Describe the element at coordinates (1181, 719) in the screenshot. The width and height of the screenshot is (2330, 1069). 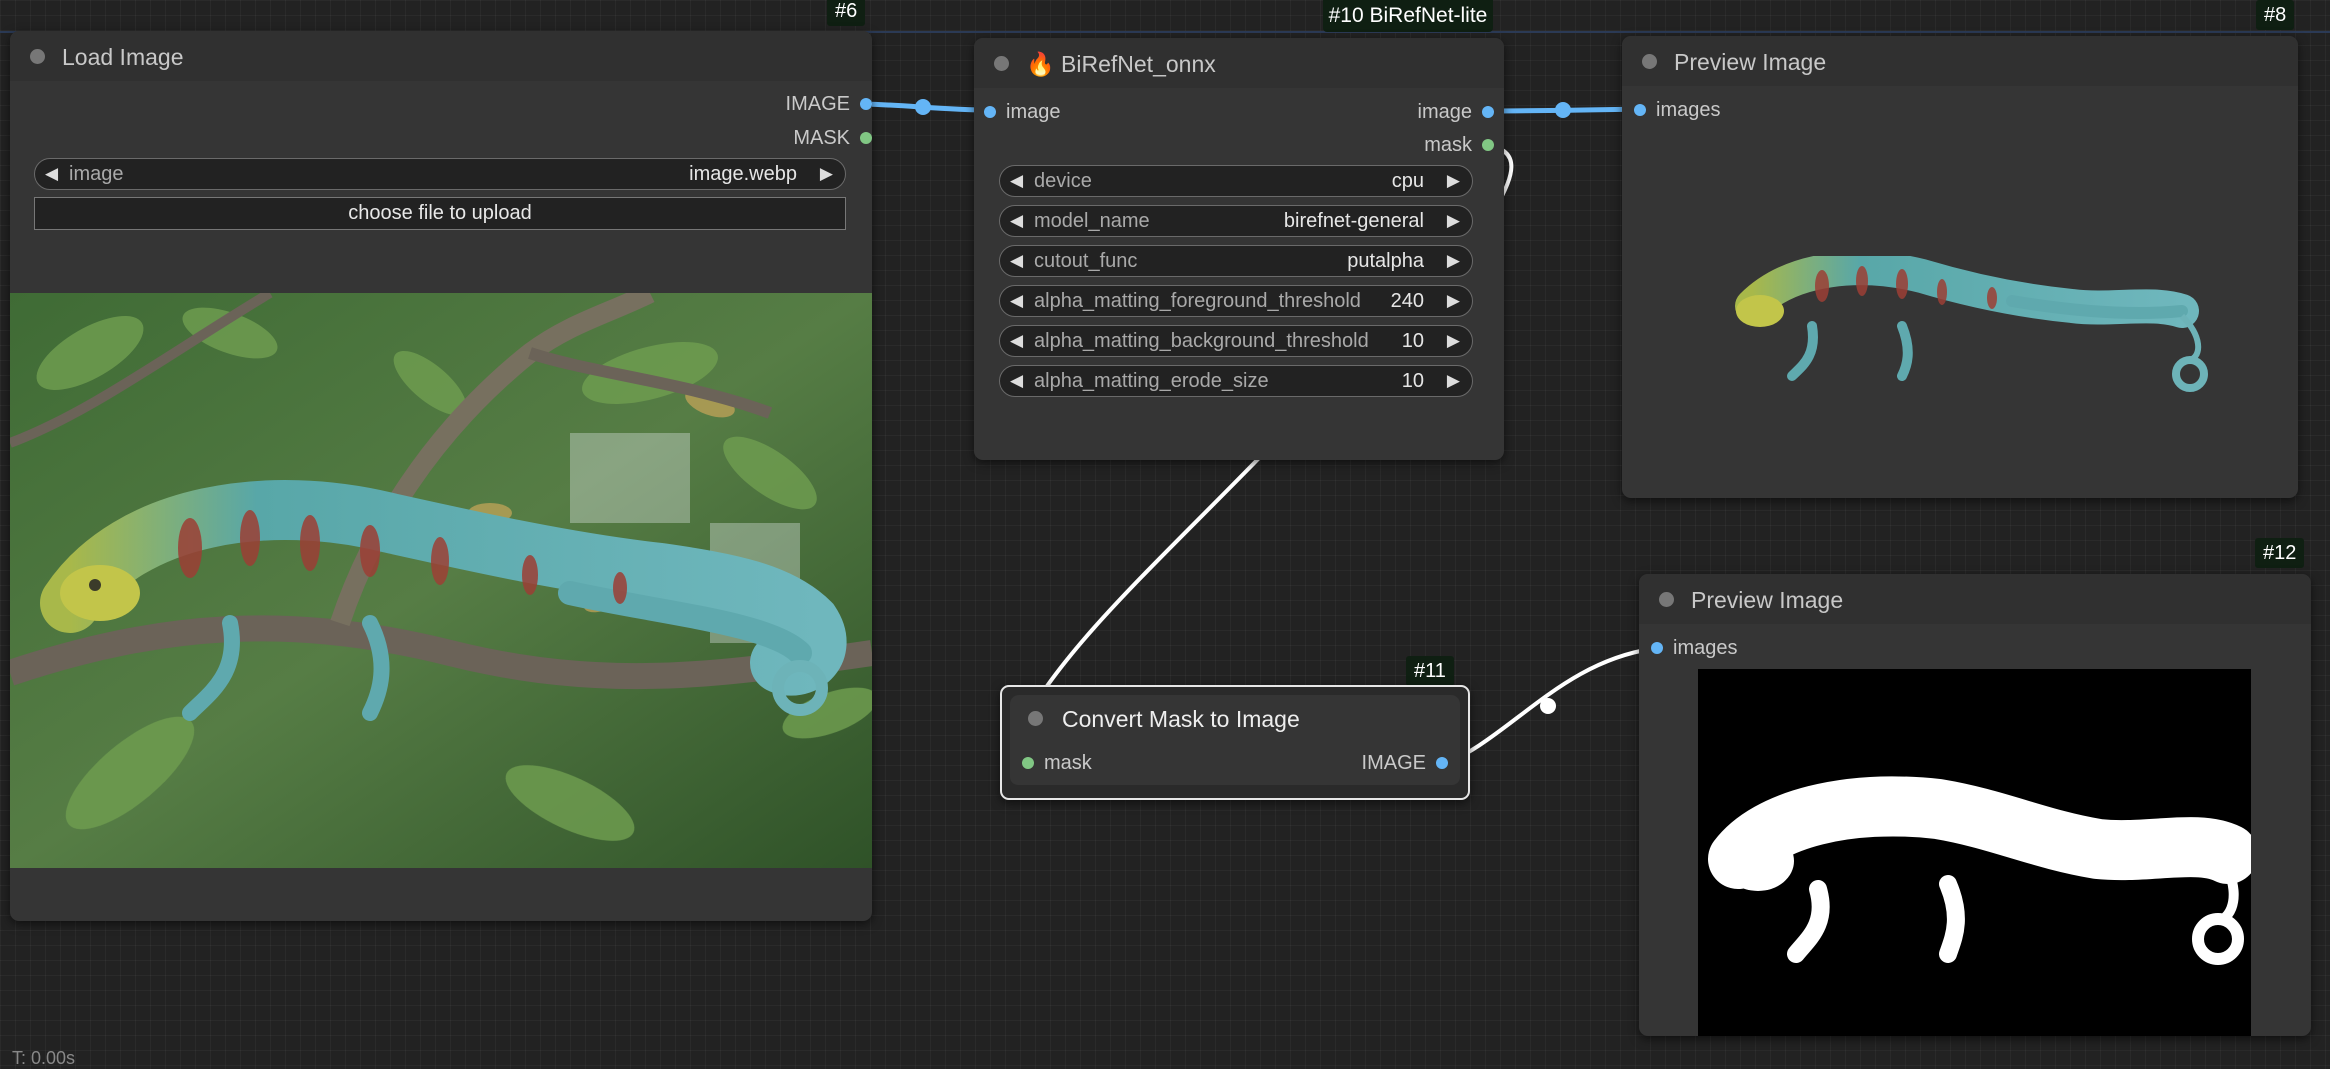
I see `node-title: Convert Mask to Image` at that location.